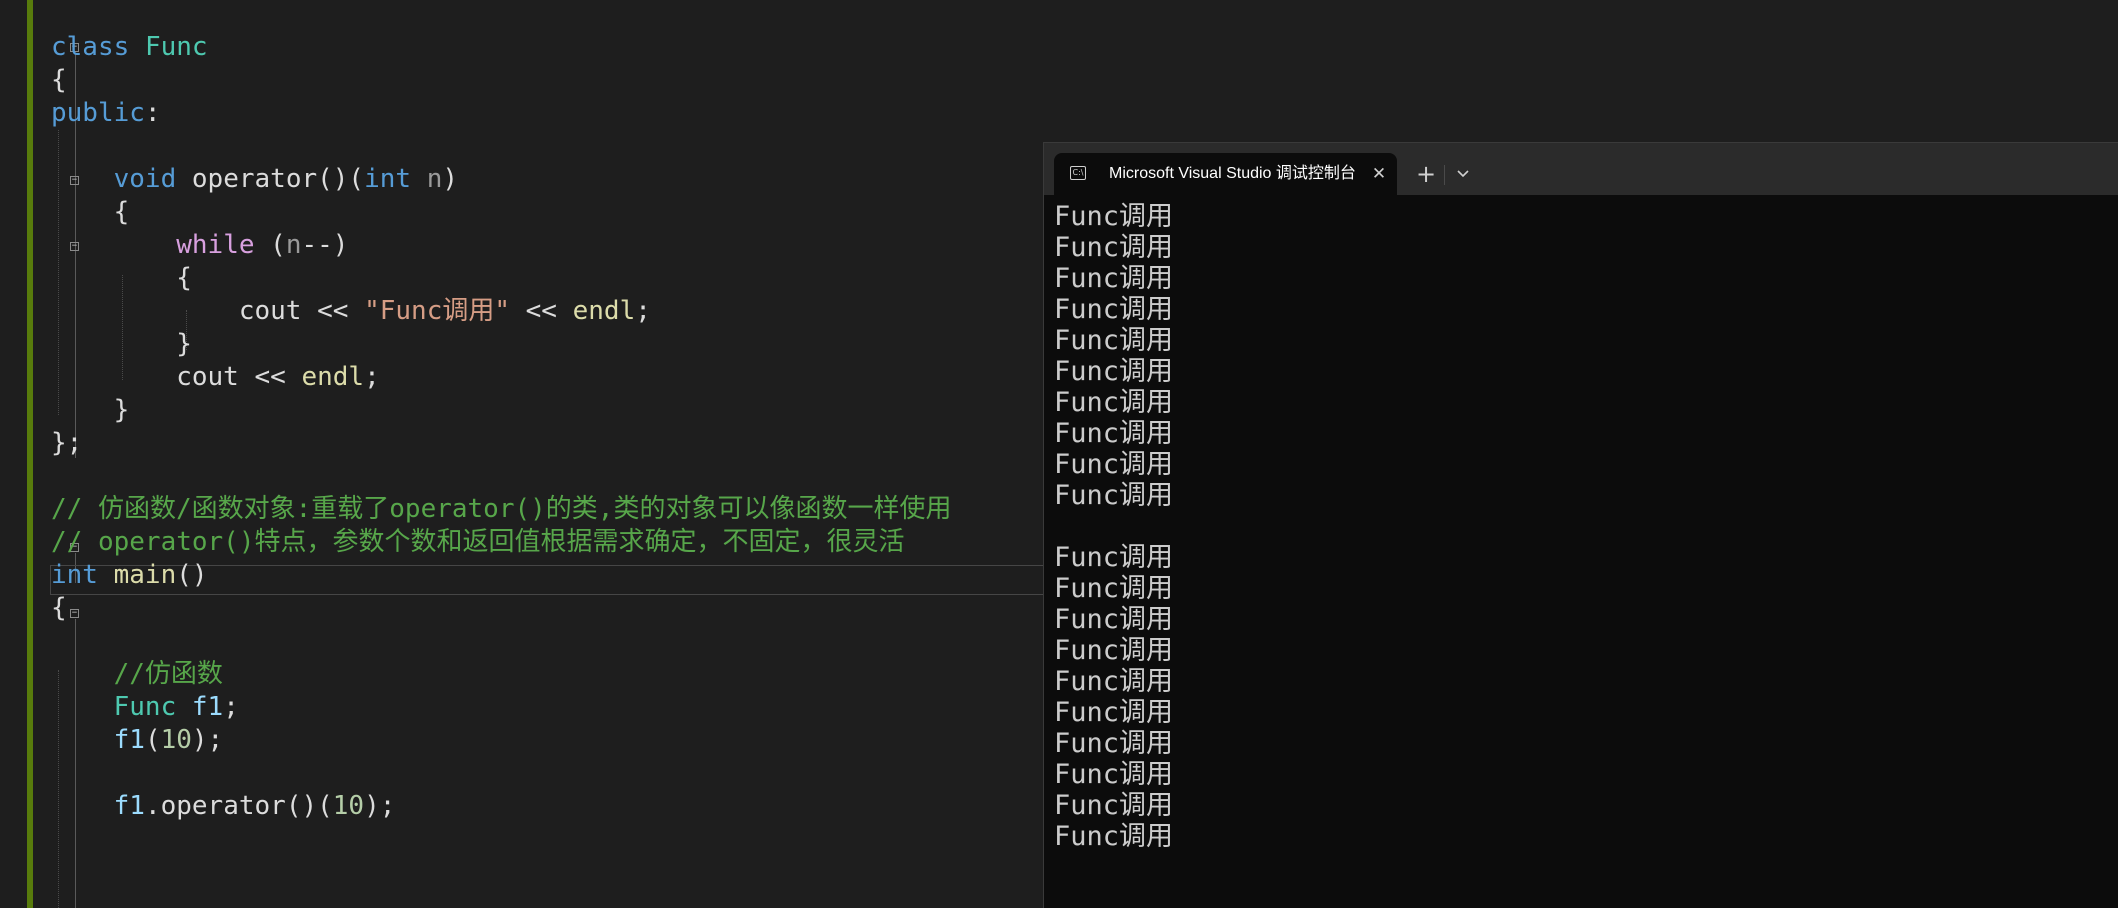 This screenshot has width=2118, height=908. I want to click on code-line: };, so click(66, 443).